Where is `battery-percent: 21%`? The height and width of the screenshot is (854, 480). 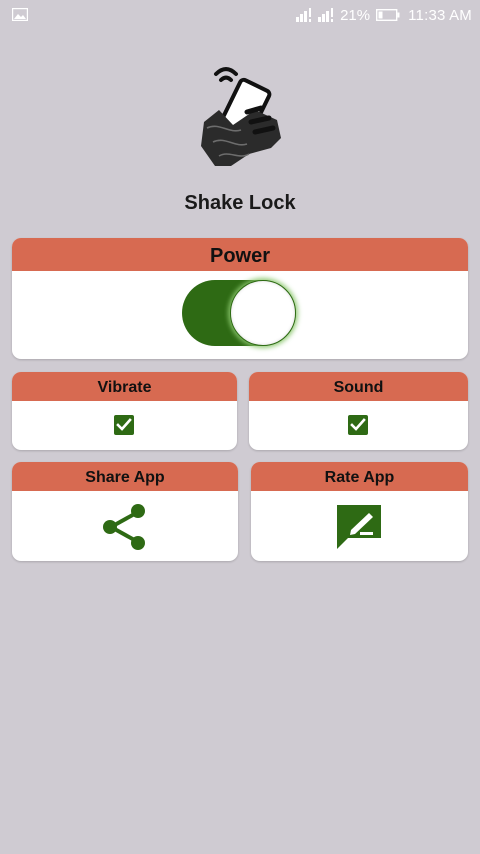 battery-percent: 21% is located at coordinates (355, 15).